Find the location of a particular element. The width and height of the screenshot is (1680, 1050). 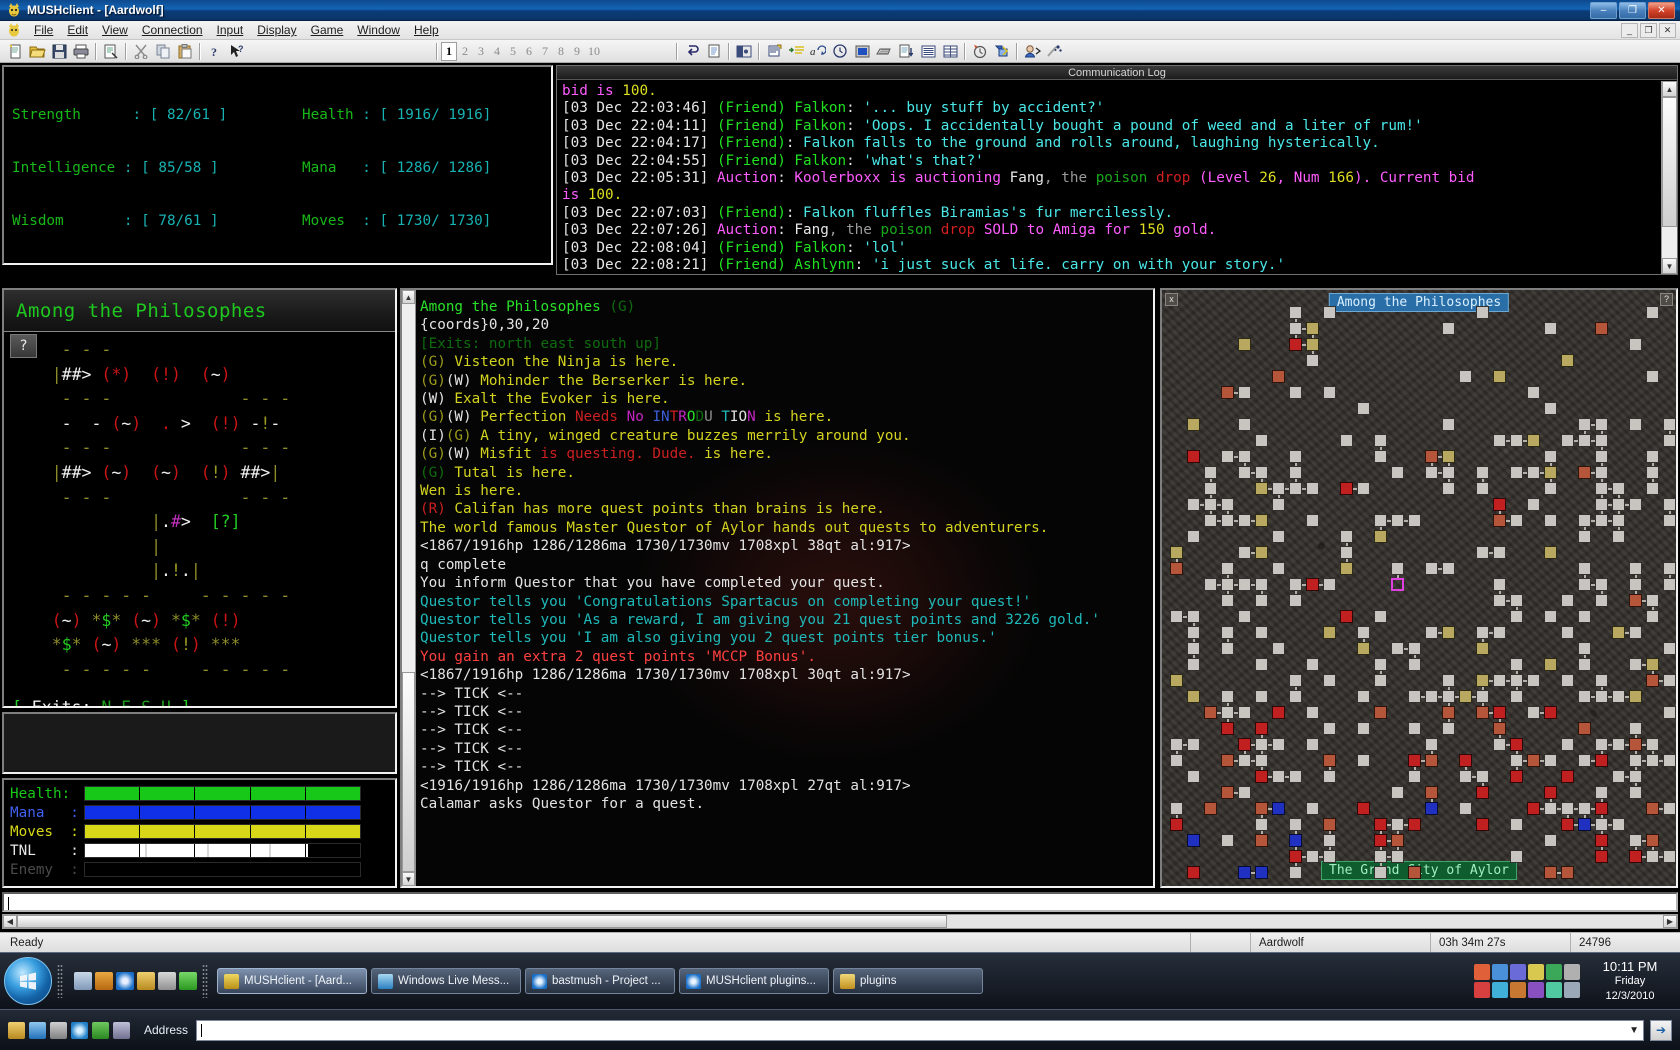

circle-icon is located at coordinates (121, 1030).